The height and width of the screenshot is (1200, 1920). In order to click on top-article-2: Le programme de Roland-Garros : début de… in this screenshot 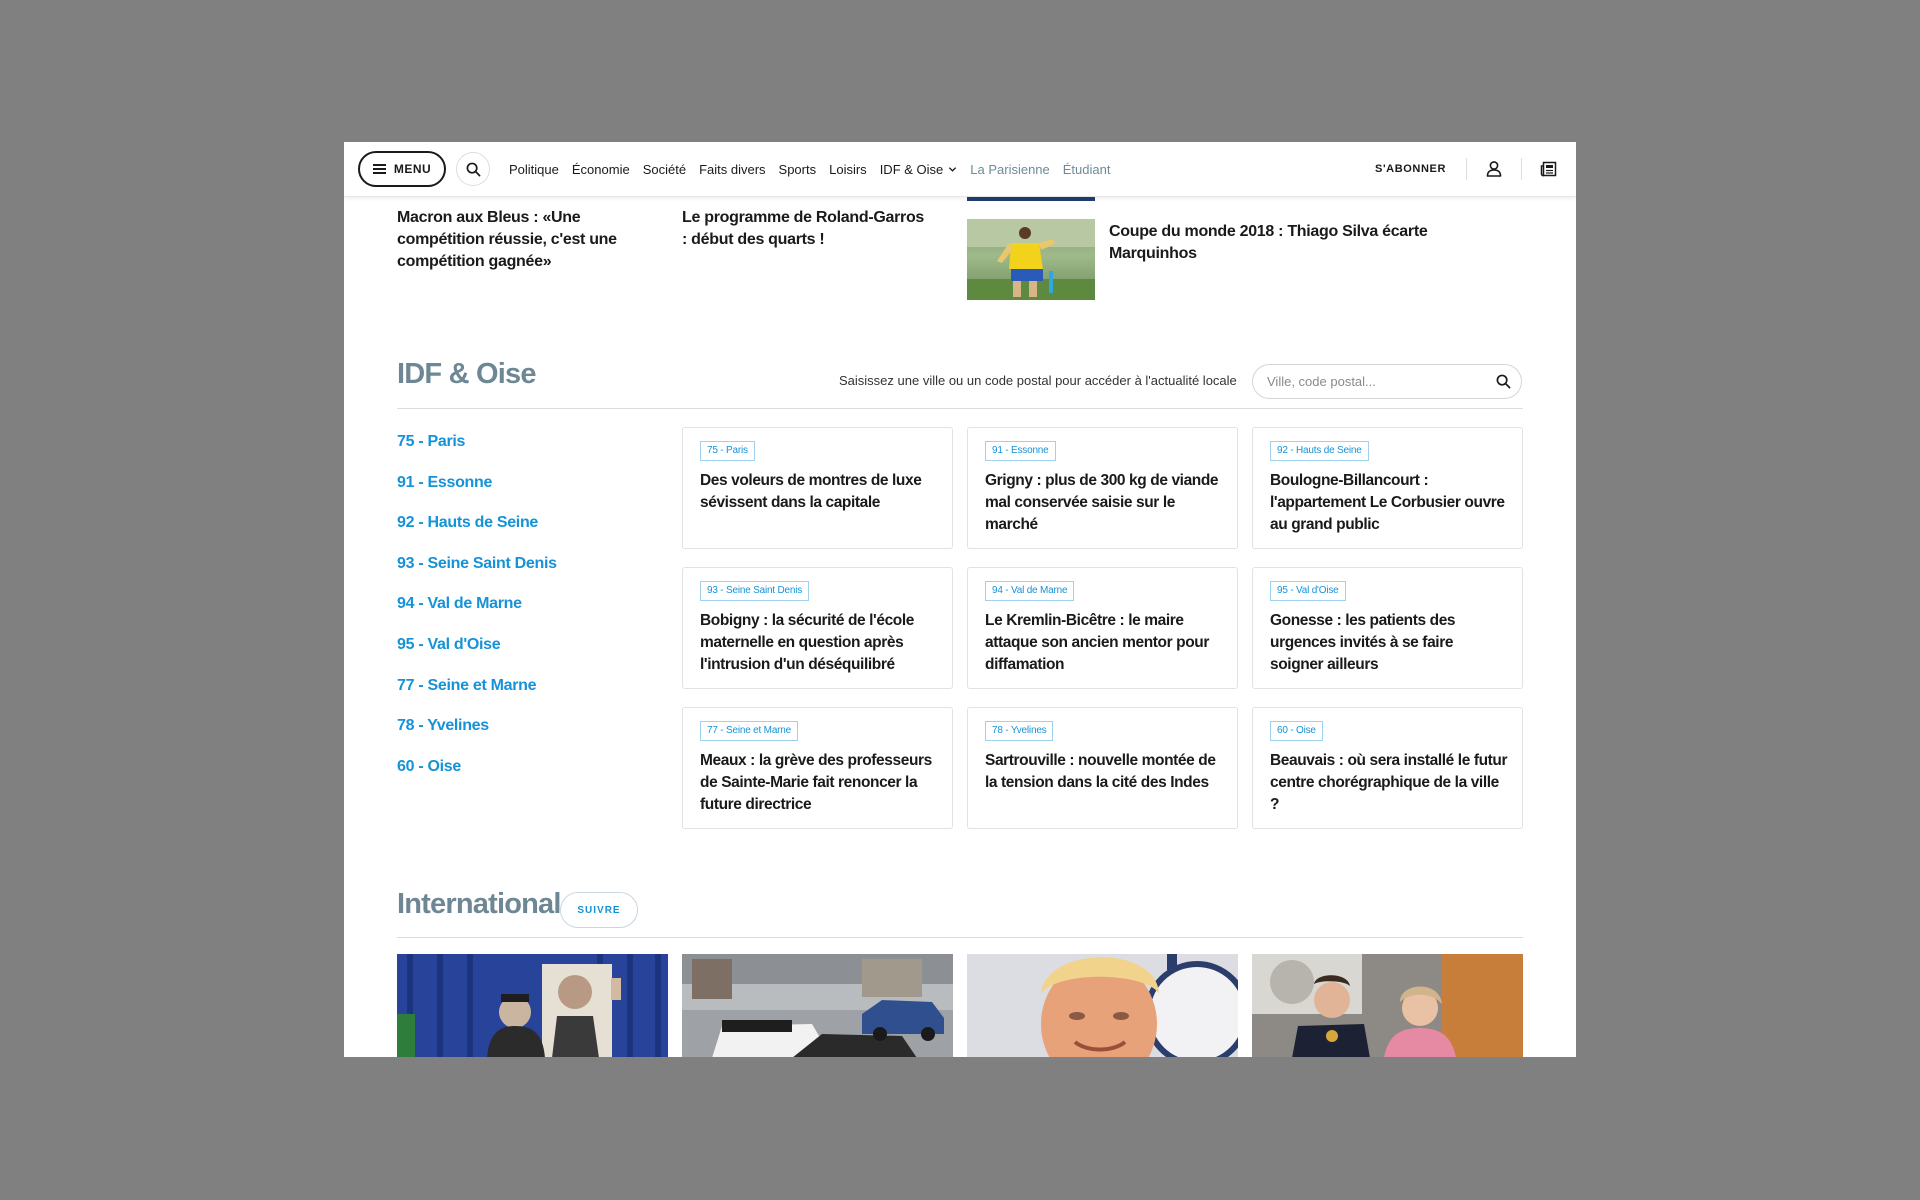, I will do `click(807, 229)`.